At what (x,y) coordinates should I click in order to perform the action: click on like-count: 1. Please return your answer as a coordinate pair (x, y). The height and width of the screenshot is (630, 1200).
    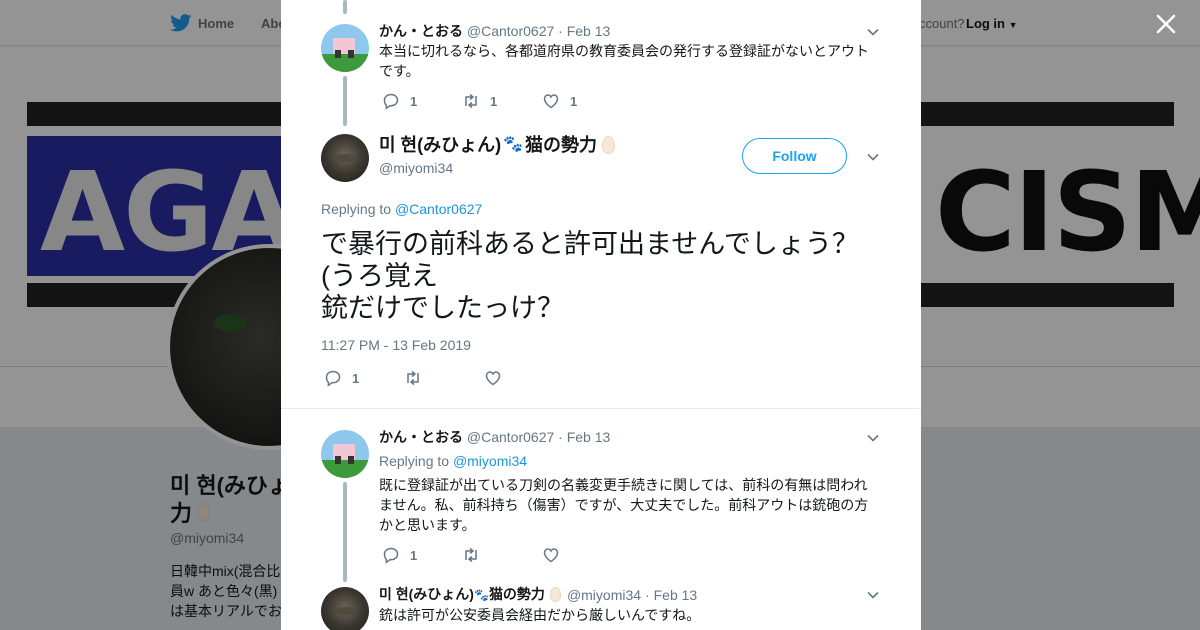
    Looking at the image, I should click on (574, 101).